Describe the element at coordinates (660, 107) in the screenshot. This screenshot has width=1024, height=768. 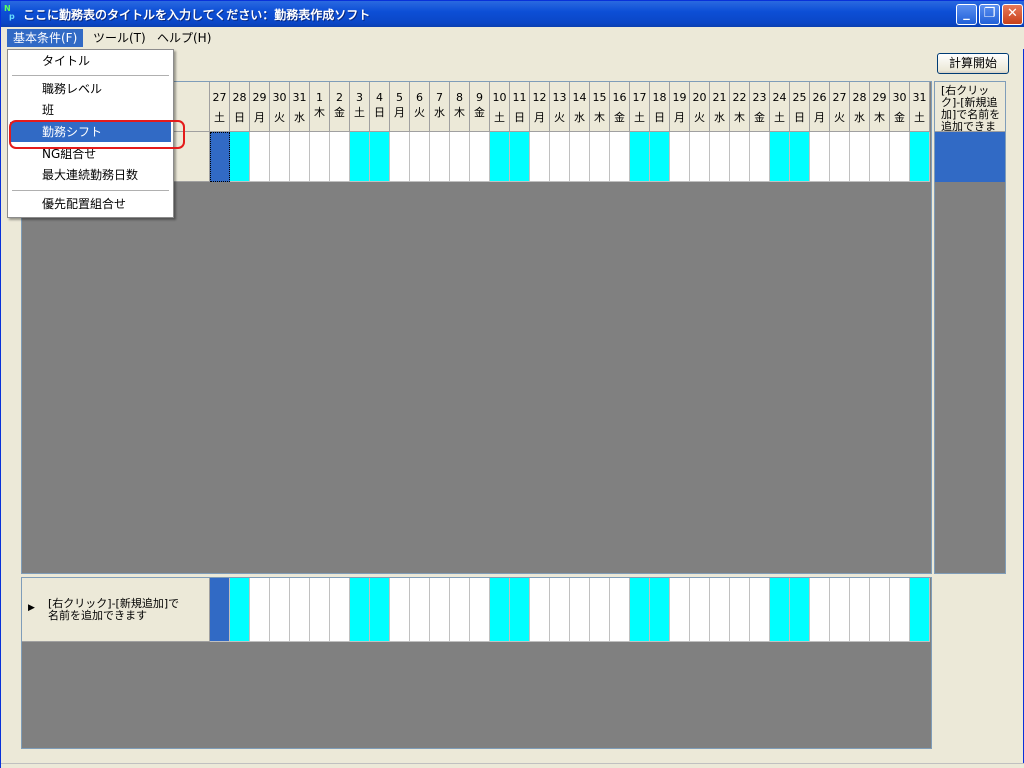
I see `day-header: 18 日` at that location.